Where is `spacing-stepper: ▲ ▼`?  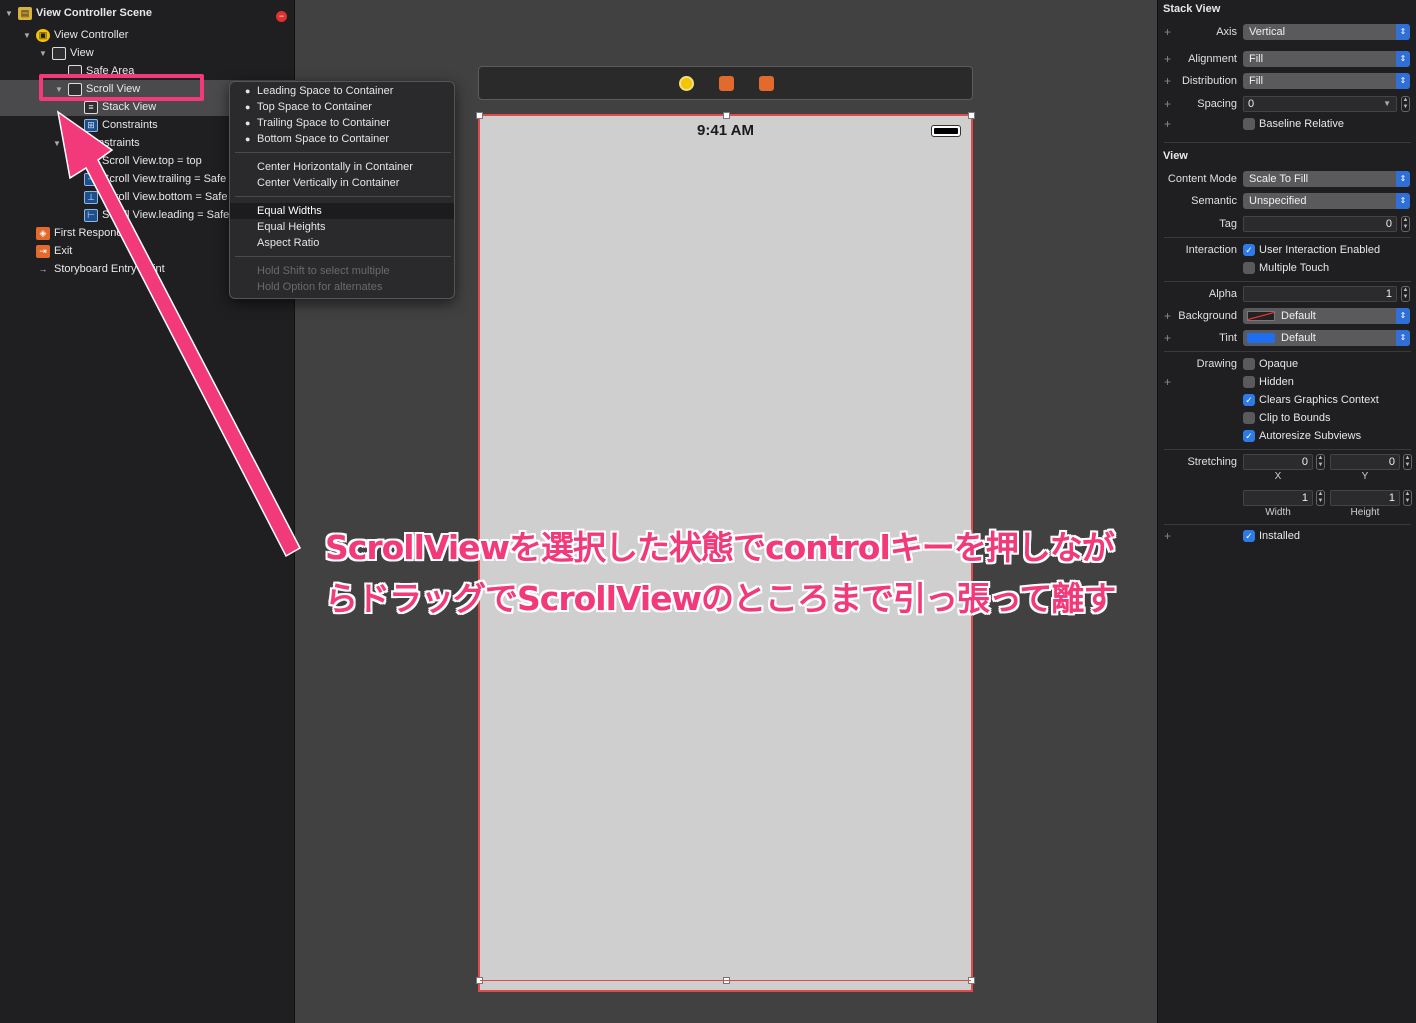 spacing-stepper: ▲ ▼ is located at coordinates (1405, 104).